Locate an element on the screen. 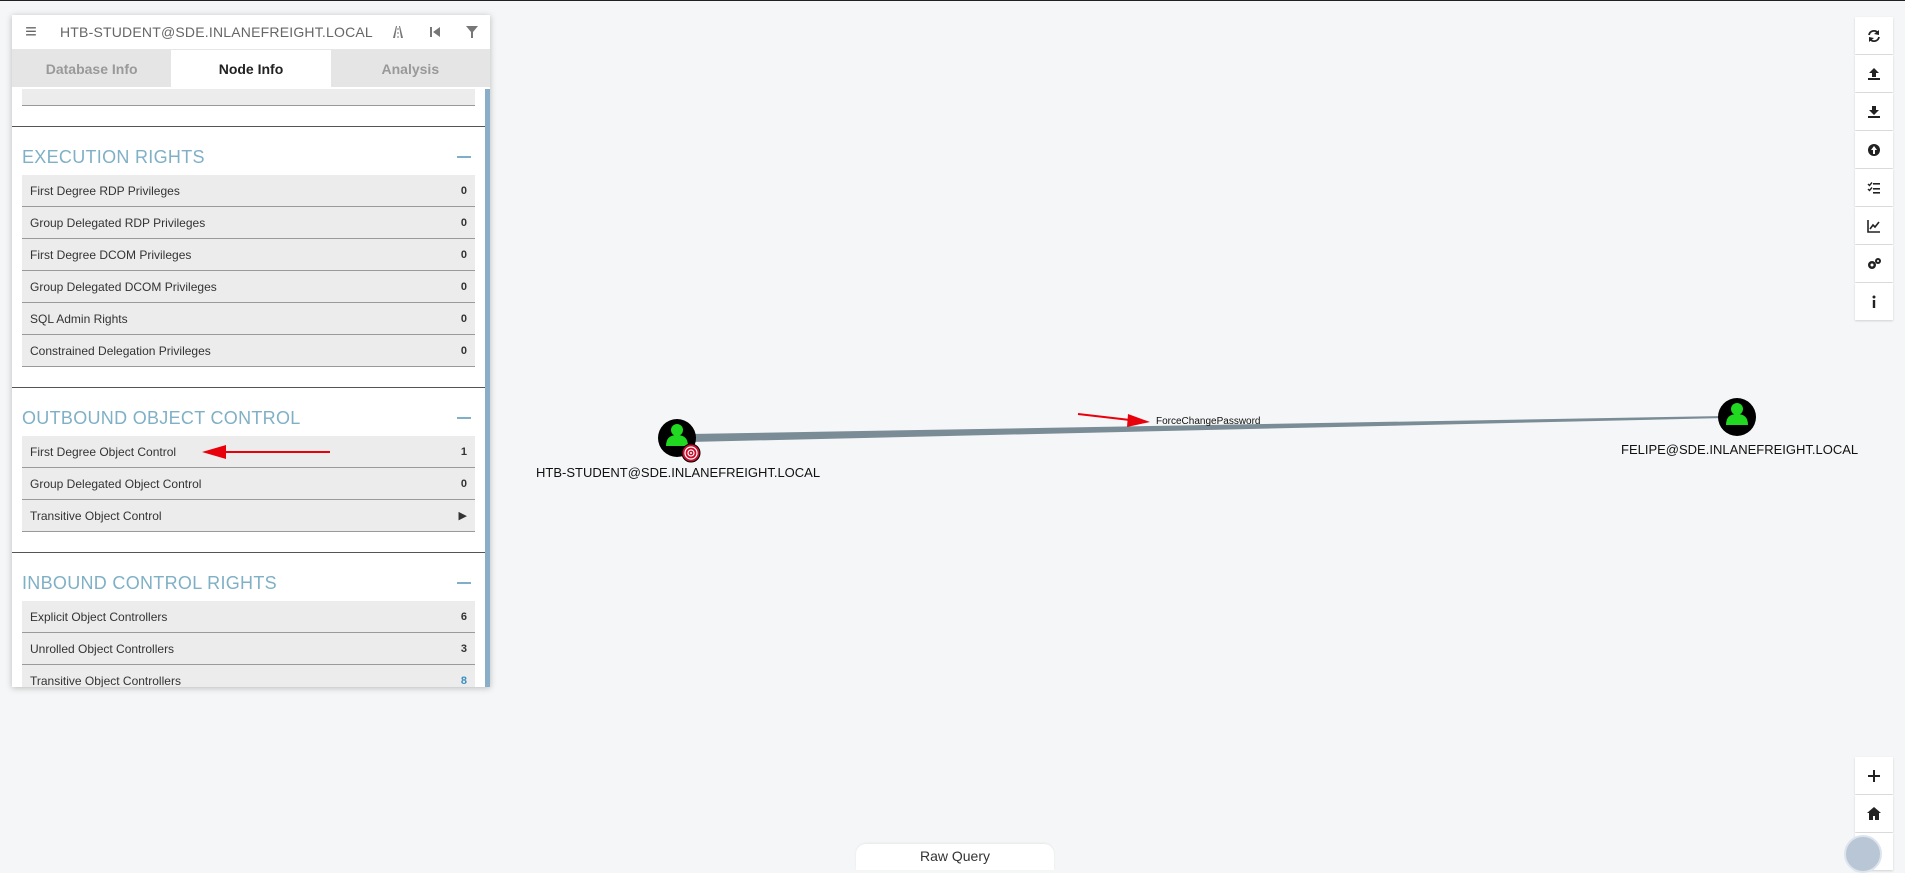  raw-query-button: Raw Query is located at coordinates (955, 857).